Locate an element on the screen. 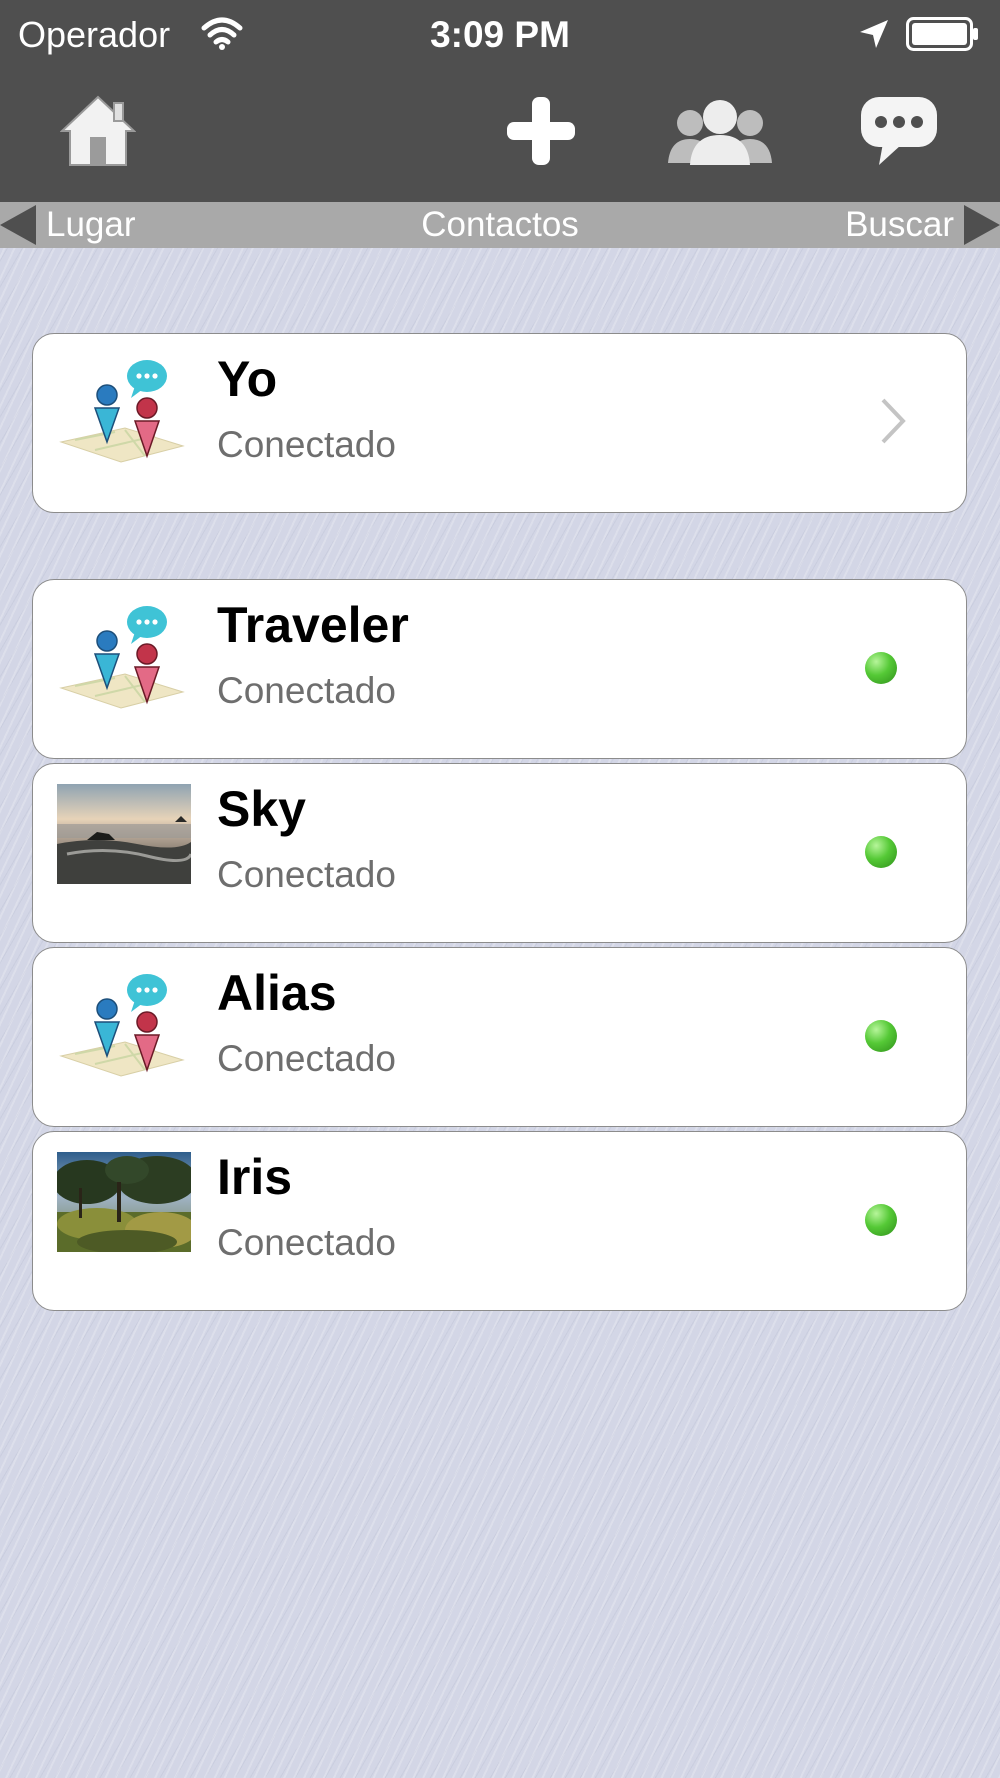  prev-section-label: Lugar is located at coordinates (91, 224).